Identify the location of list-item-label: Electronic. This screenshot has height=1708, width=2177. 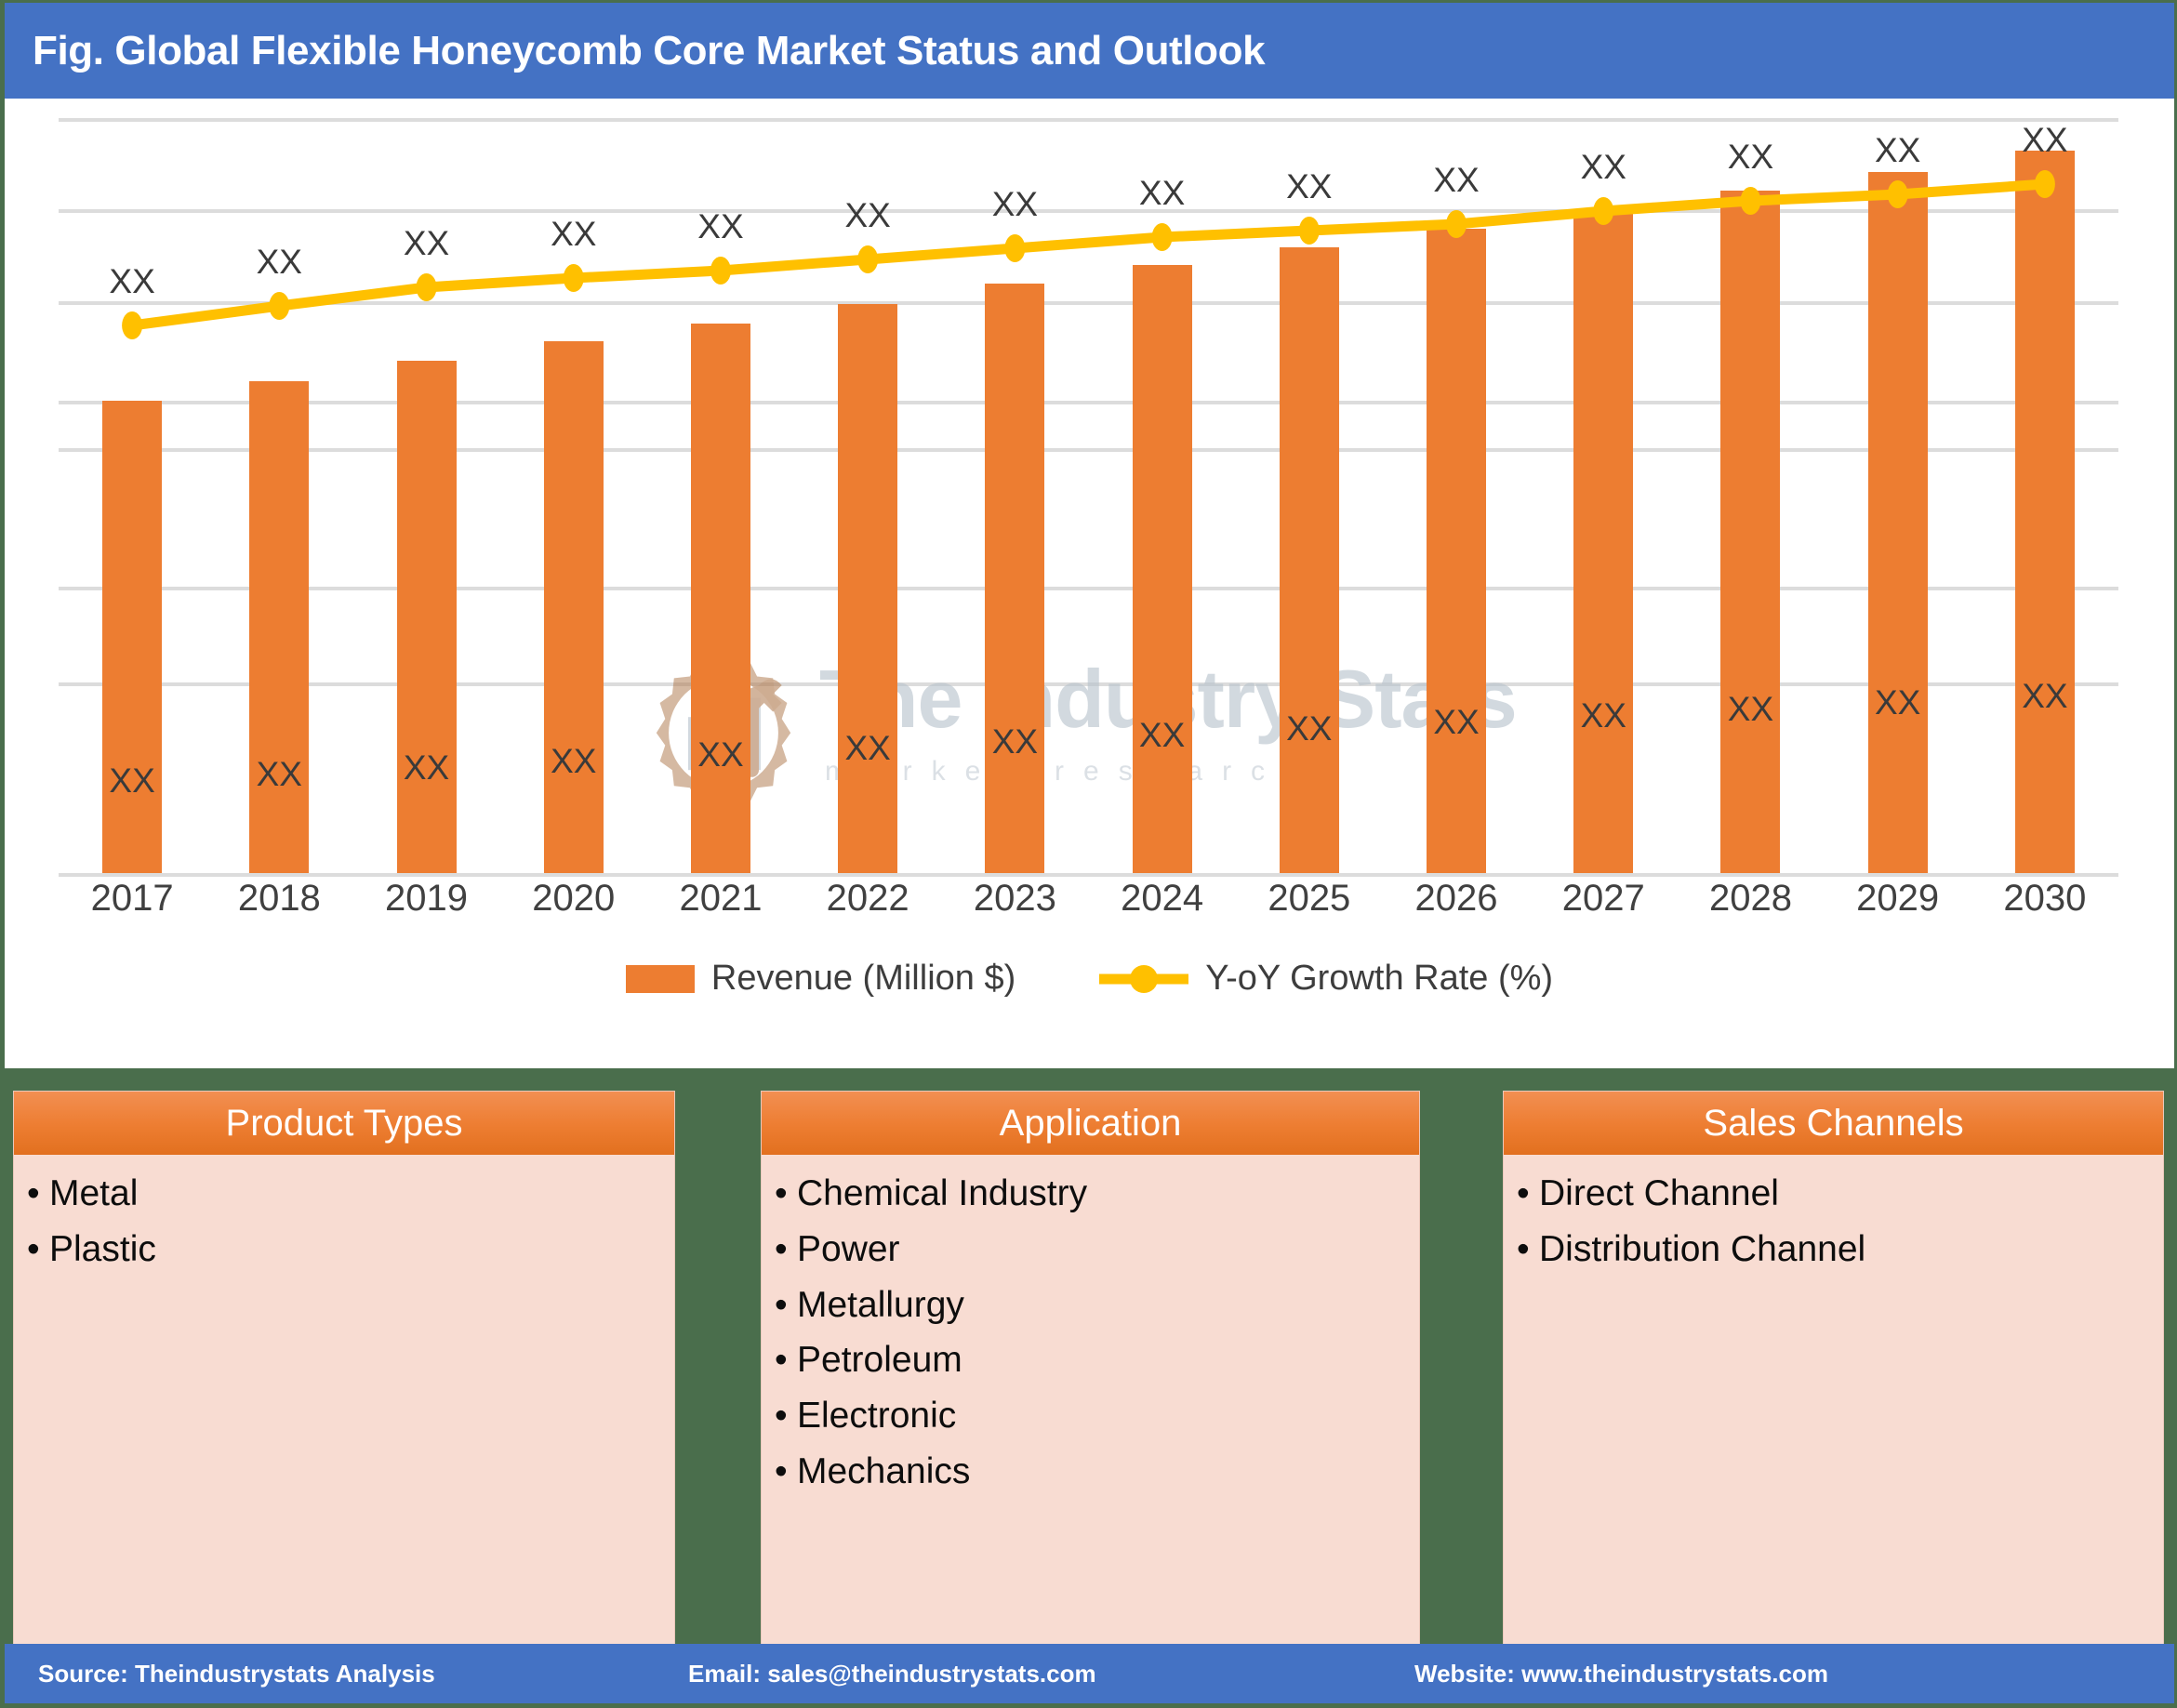
(877, 1416).